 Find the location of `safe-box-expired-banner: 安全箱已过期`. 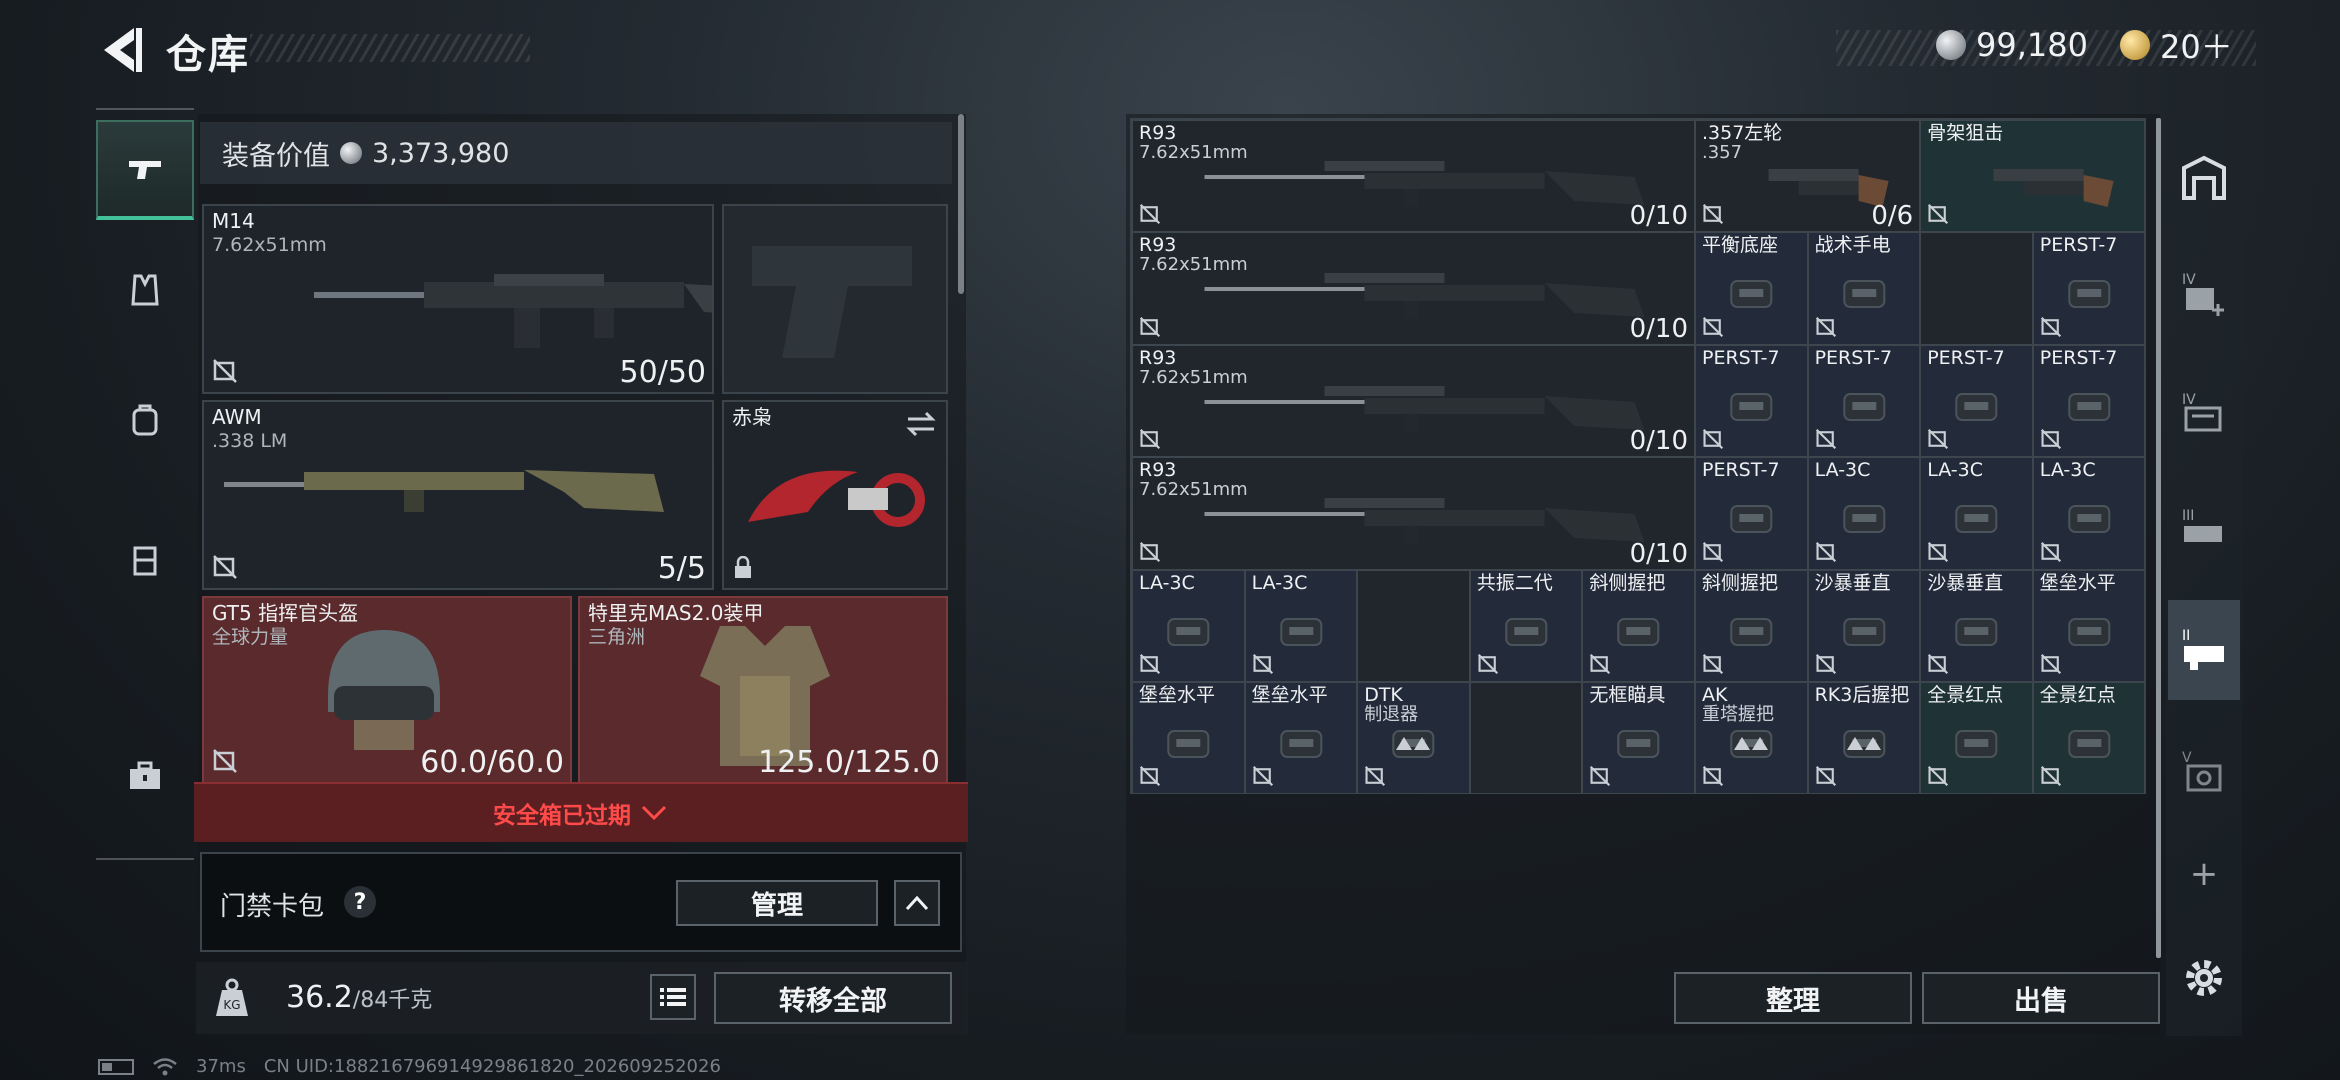

safe-box-expired-banner: 安全箱已过期 is located at coordinates (581, 812).